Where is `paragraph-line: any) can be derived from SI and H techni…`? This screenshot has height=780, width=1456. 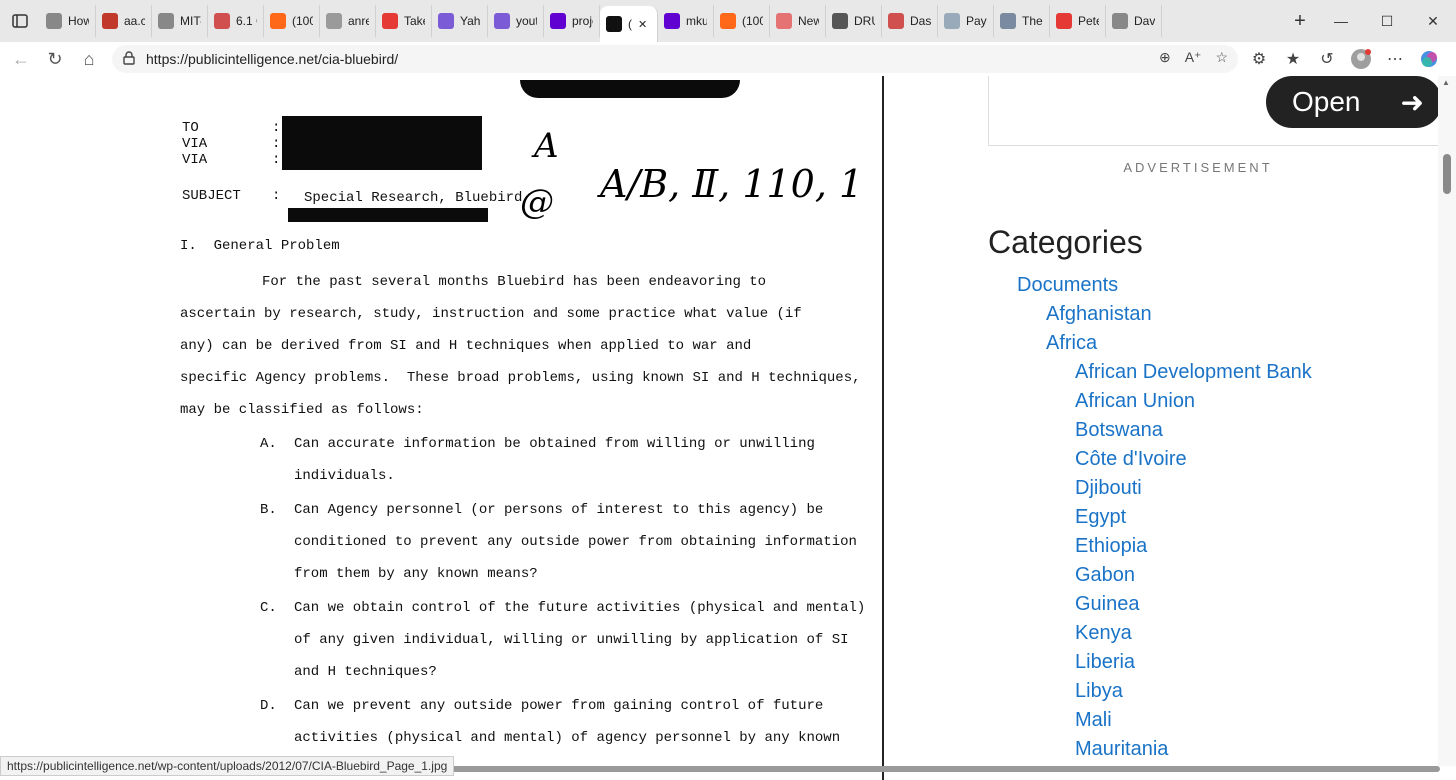
paragraph-line: any) can be derived from SI and H techni… is located at coordinates (466, 346).